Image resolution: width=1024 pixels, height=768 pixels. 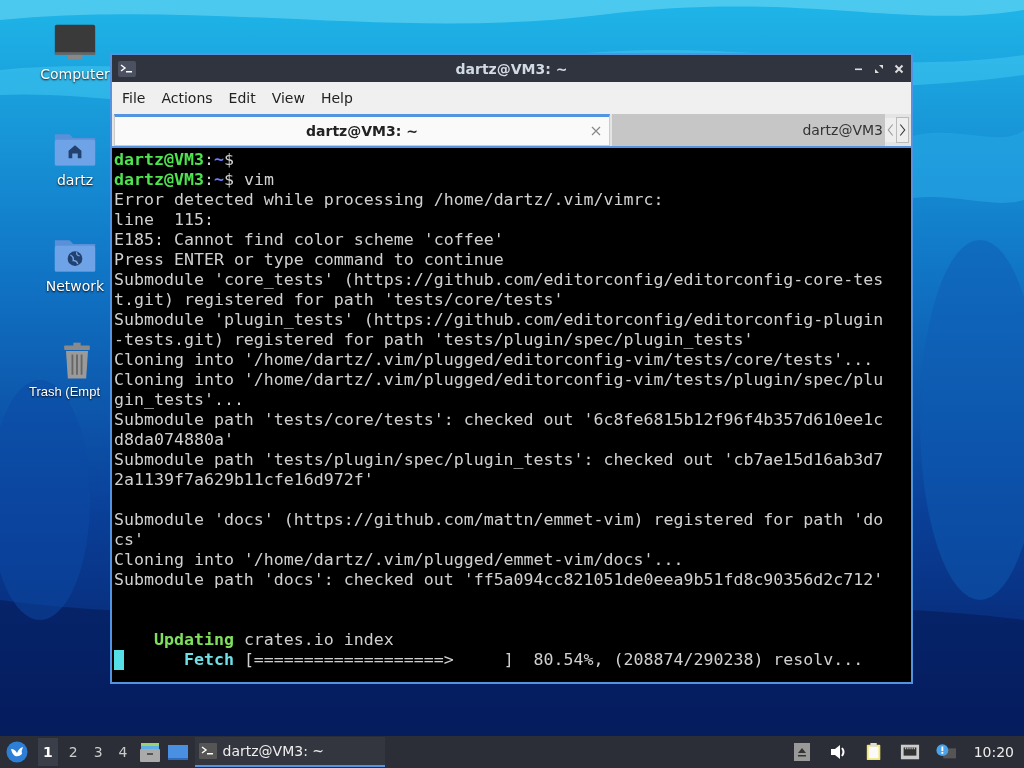 What do you see at coordinates (499, 320) in the screenshot?
I see `terminal-line: Submodule 'plugin_tests' (https://github.com/editorconfig/editorconfig-plugin` at bounding box center [499, 320].